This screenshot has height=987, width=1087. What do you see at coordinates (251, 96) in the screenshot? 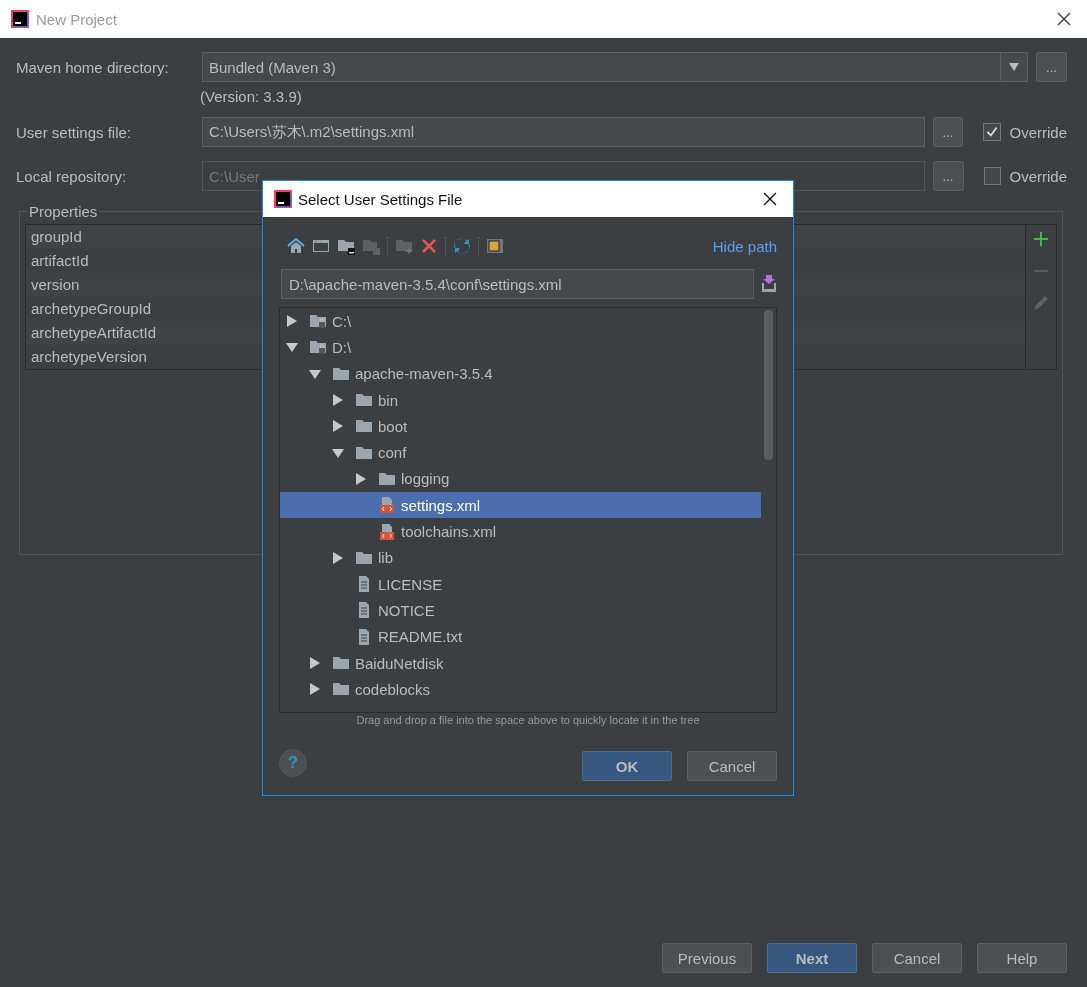
I see `version-note: (Version: 3.3.9)` at bounding box center [251, 96].